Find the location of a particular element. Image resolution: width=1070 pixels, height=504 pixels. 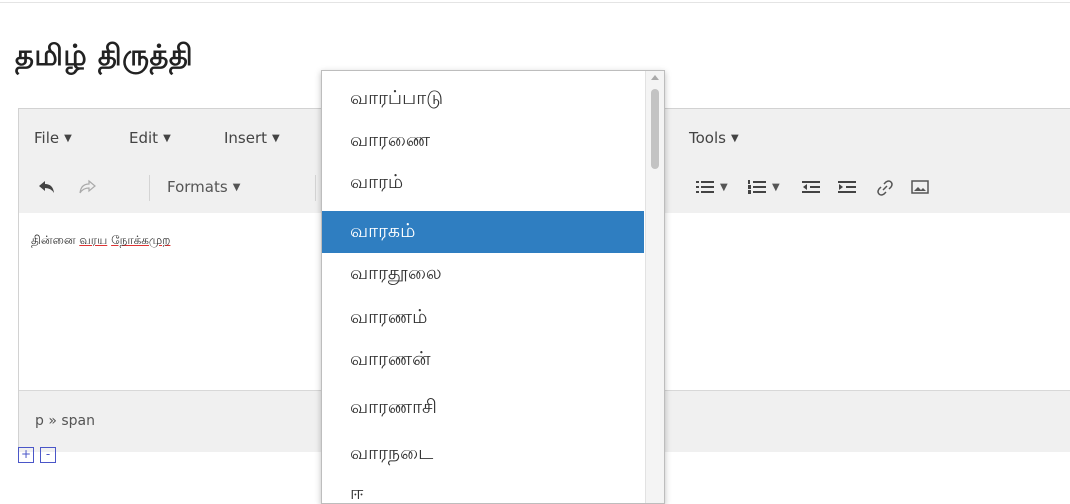

suggestion-item: வாரணன் is located at coordinates (483, 360).